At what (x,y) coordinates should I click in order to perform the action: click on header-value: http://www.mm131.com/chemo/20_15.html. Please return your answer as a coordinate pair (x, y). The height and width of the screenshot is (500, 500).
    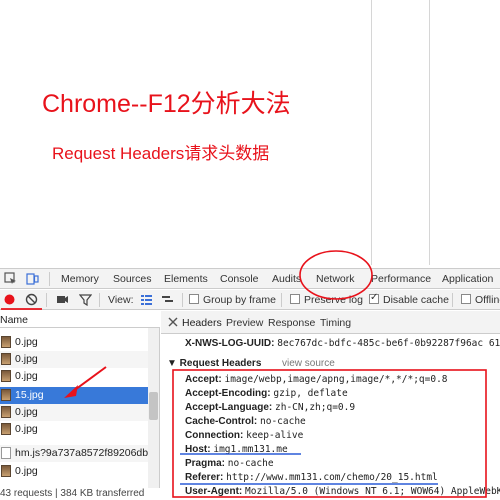
    Looking at the image, I should click on (332, 477).